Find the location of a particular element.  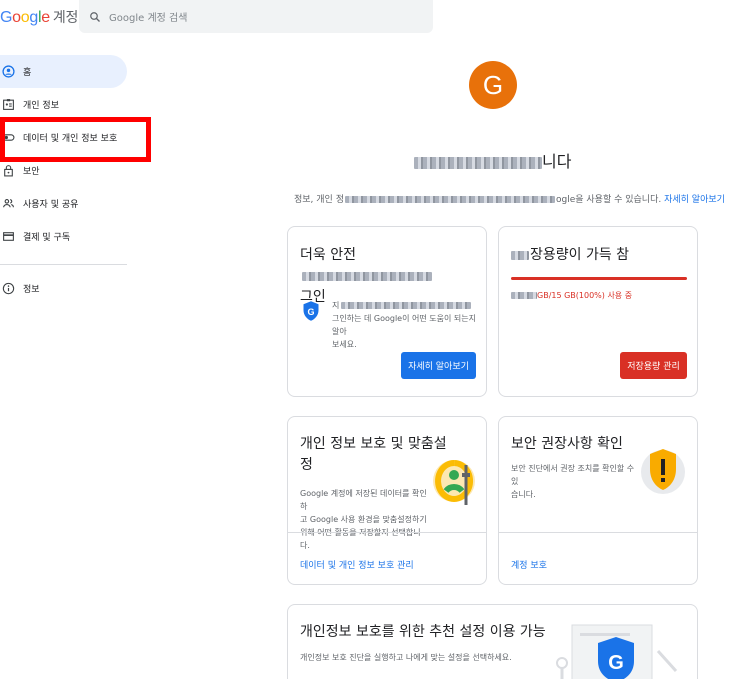

search-input: Google 계정 검색 is located at coordinates (256, 16).